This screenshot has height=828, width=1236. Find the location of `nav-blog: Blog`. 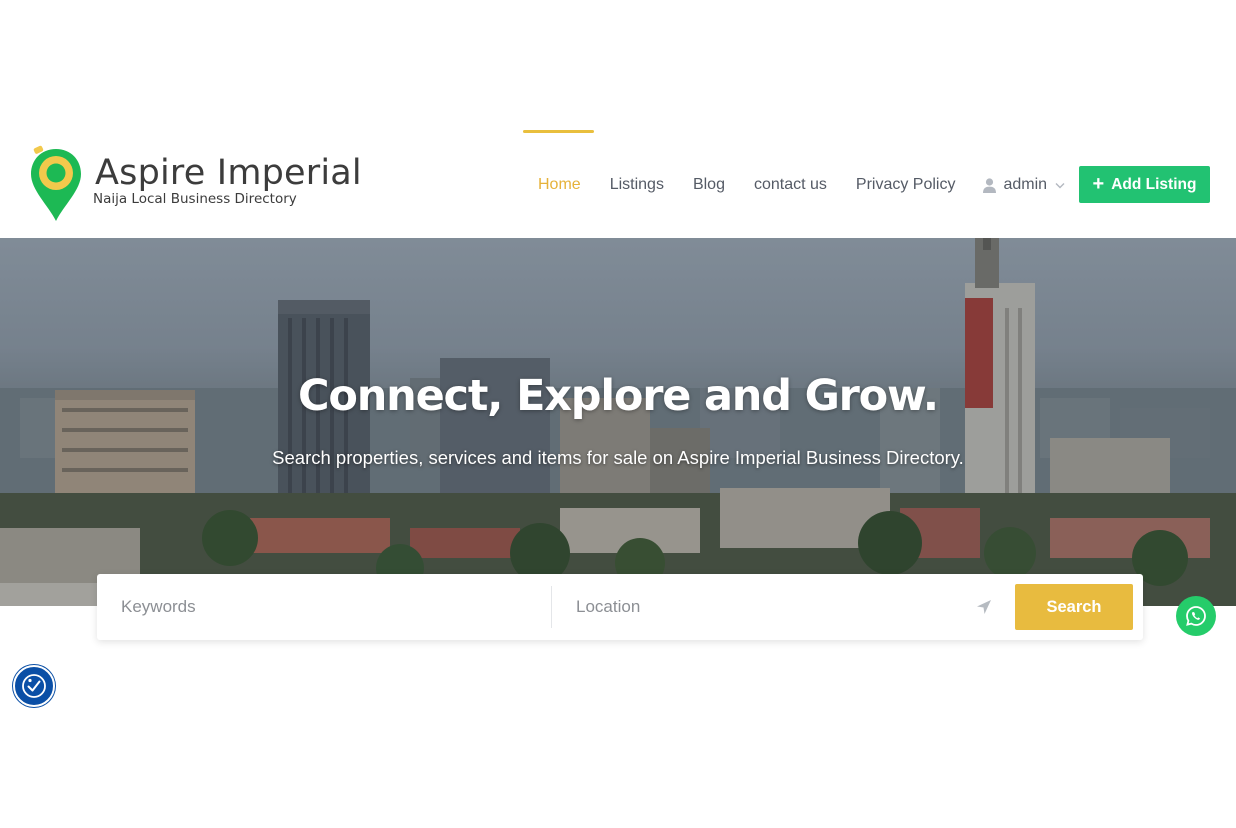

nav-blog: Blog is located at coordinates (709, 185).